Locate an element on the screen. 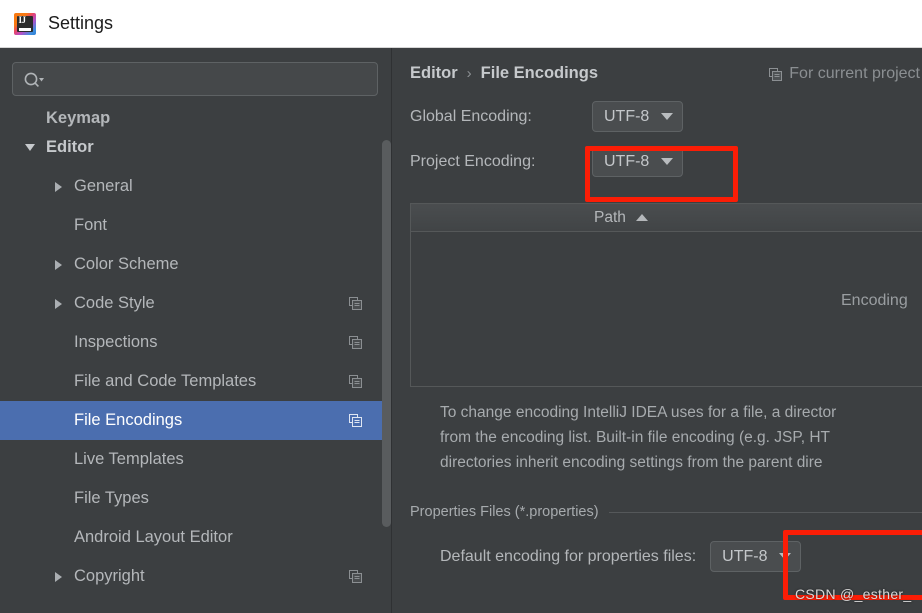 This screenshot has height=613, width=922. sidebar-scrollbar-track is located at coordinates (386, 357).